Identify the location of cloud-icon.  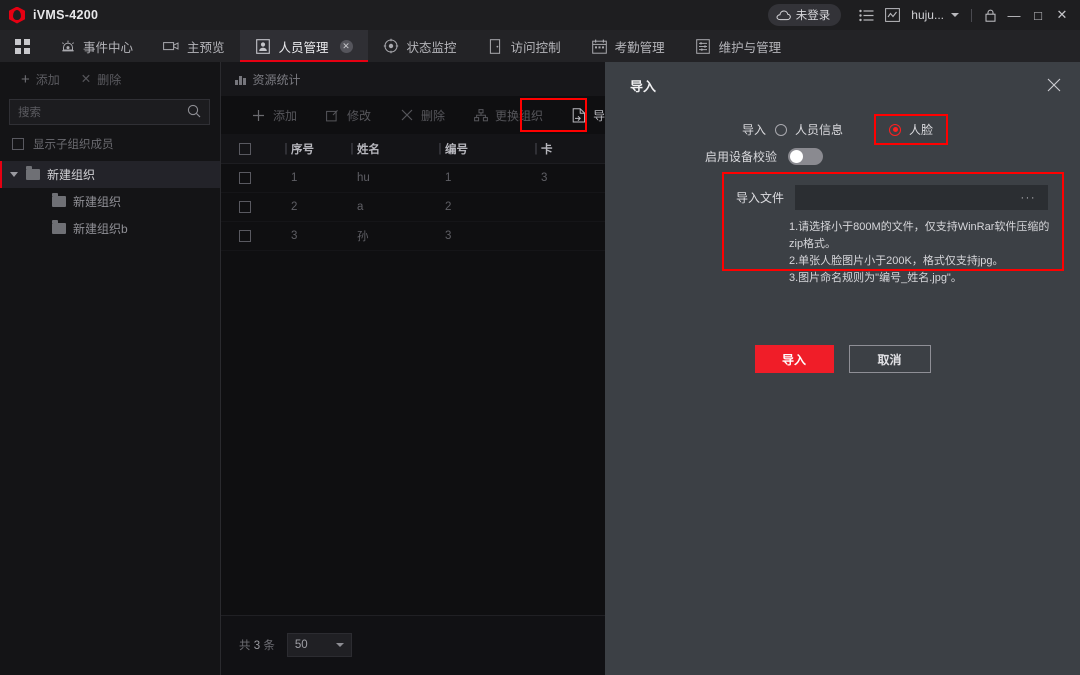
(783, 15).